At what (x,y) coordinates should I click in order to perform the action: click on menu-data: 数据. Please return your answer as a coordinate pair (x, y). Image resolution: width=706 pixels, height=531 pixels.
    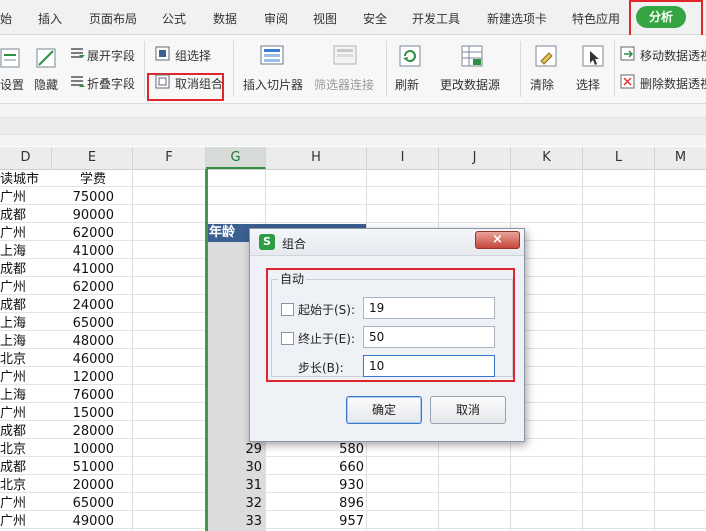
    Looking at the image, I should click on (225, 18).